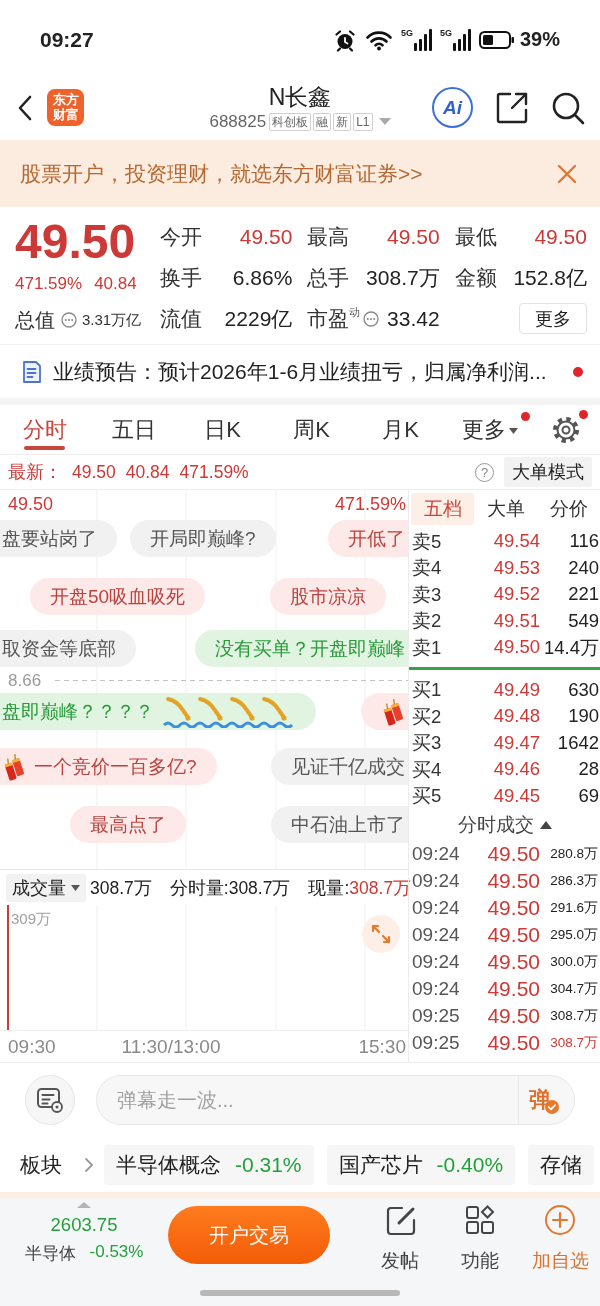  I want to click on trade-volume: 308.7万, so click(573, 1042).